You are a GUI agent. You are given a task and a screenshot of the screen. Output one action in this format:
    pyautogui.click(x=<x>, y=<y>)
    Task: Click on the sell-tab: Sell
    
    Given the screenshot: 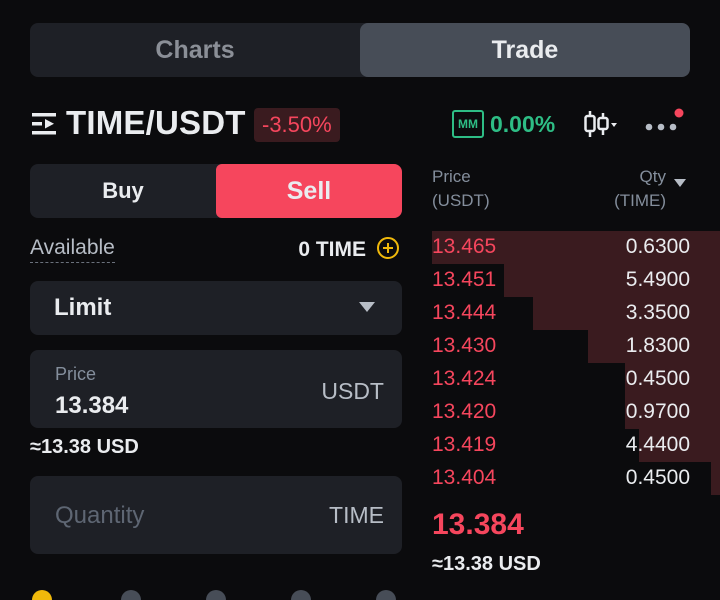 What is the action you would take?
    pyautogui.click(x=309, y=191)
    